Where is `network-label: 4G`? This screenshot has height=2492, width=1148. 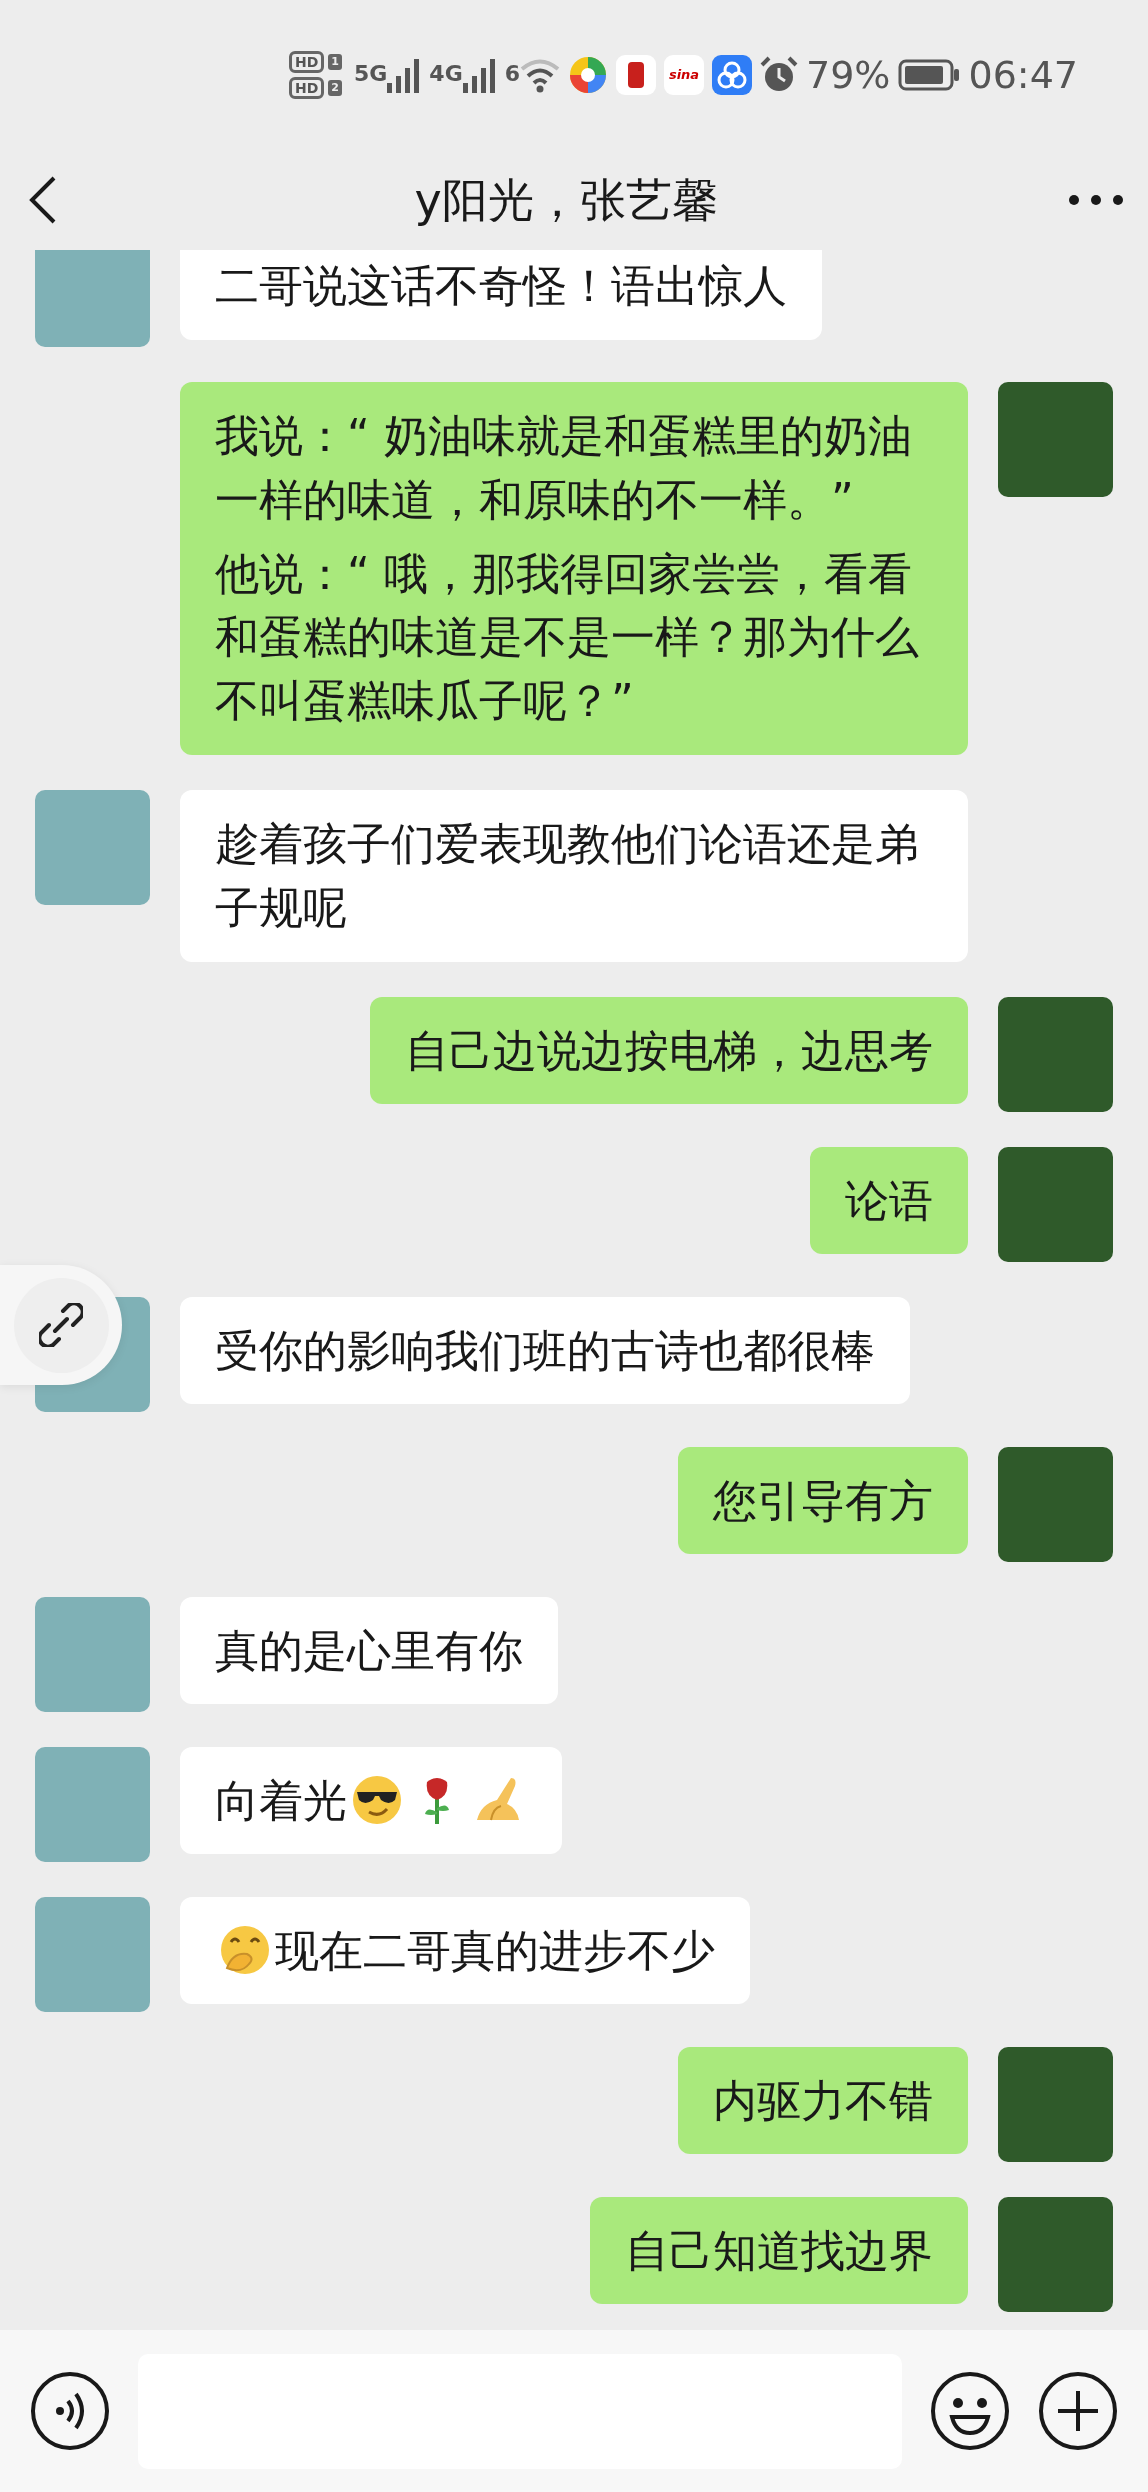 network-label: 4G is located at coordinates (446, 74).